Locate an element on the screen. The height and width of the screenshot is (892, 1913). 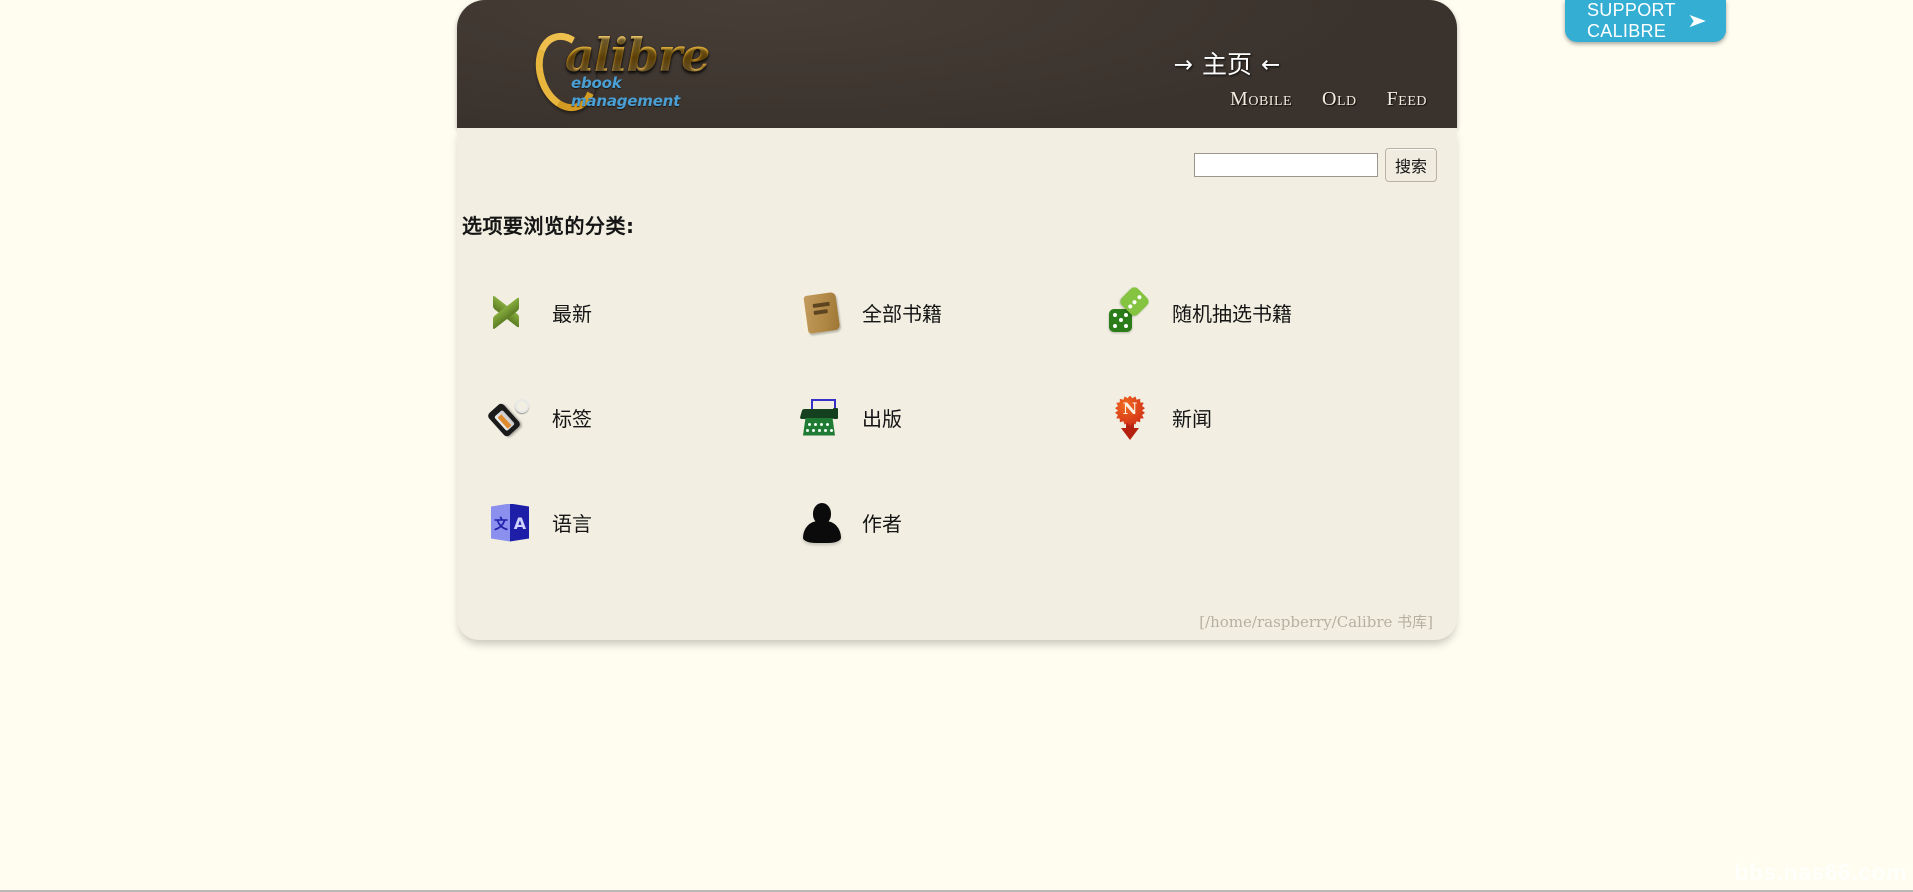
language-glyph-left: 文 is located at coordinates (501, 524).